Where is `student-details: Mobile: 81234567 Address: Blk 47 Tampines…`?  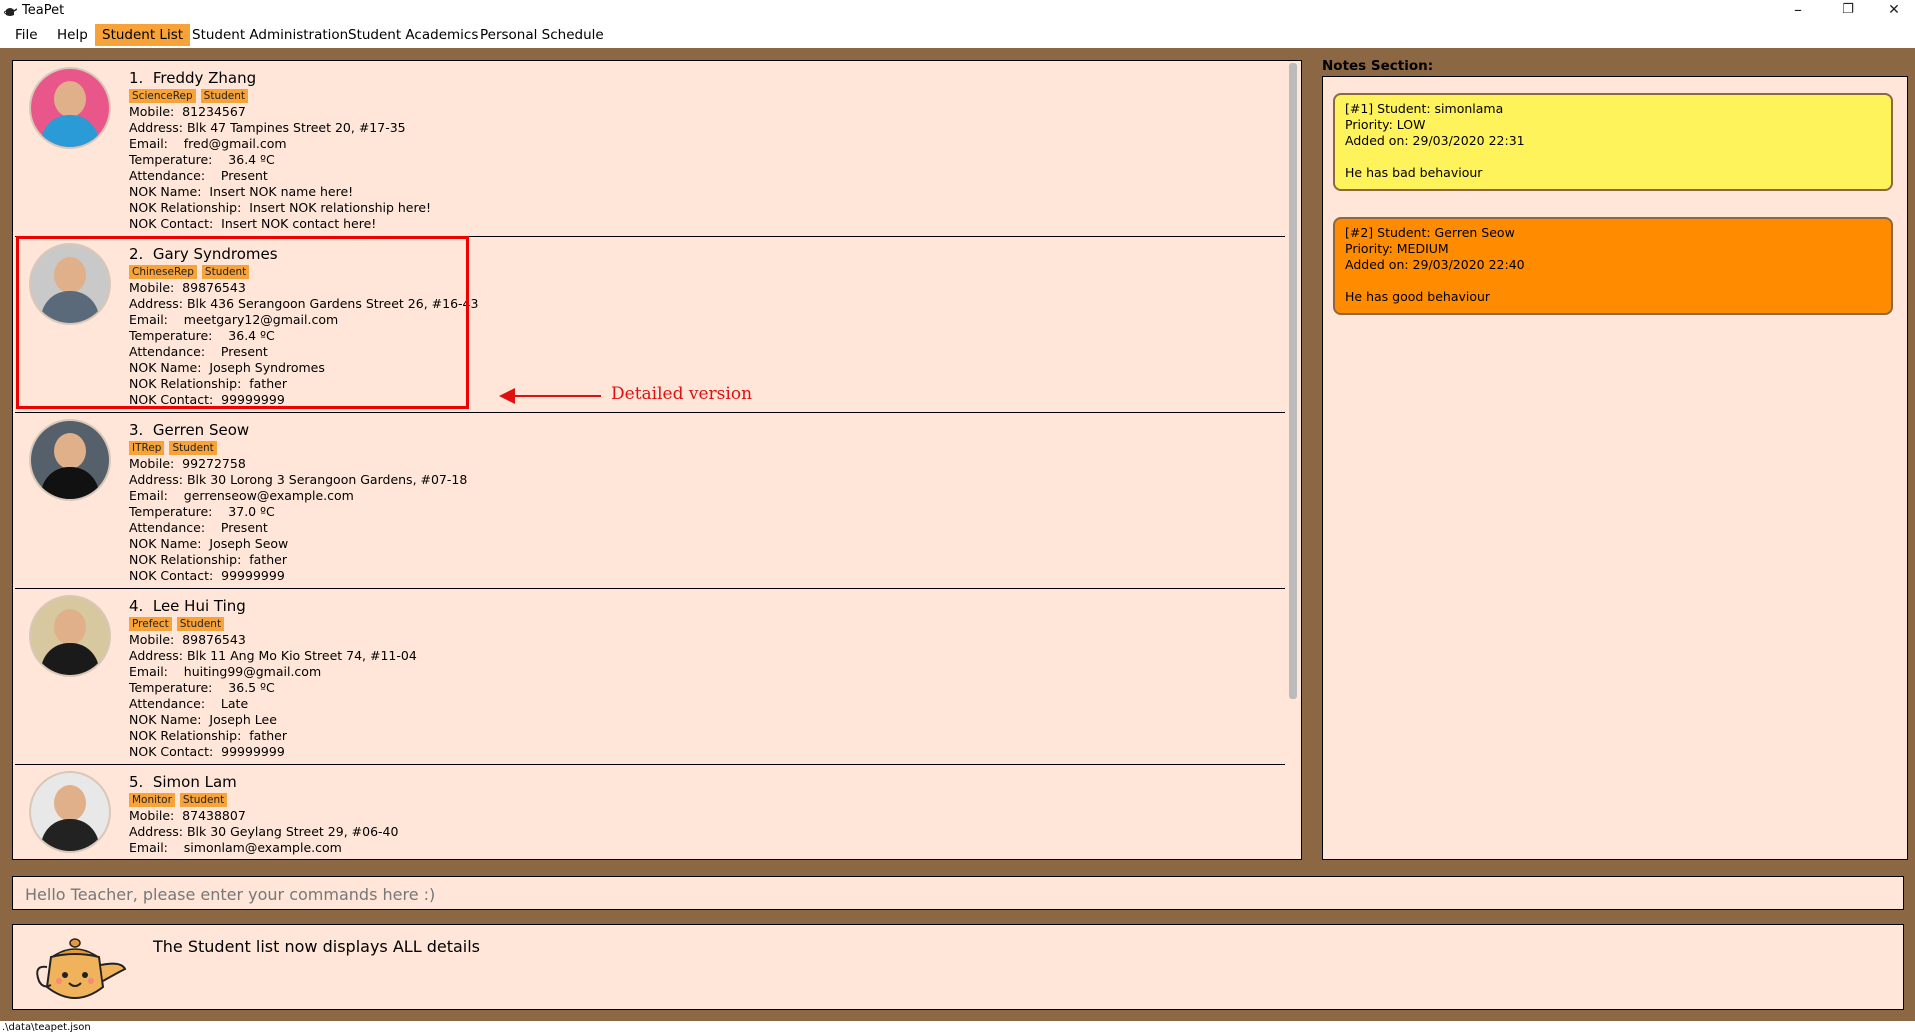 student-details: Mobile: 81234567 Address: Blk 47 Tampines… is located at coordinates (280, 167).